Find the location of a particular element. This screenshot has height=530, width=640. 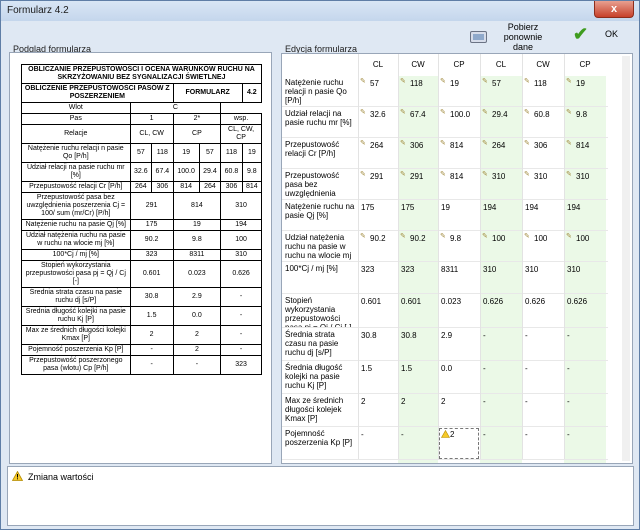

doc-cell: 814 is located at coordinates (252, 187).